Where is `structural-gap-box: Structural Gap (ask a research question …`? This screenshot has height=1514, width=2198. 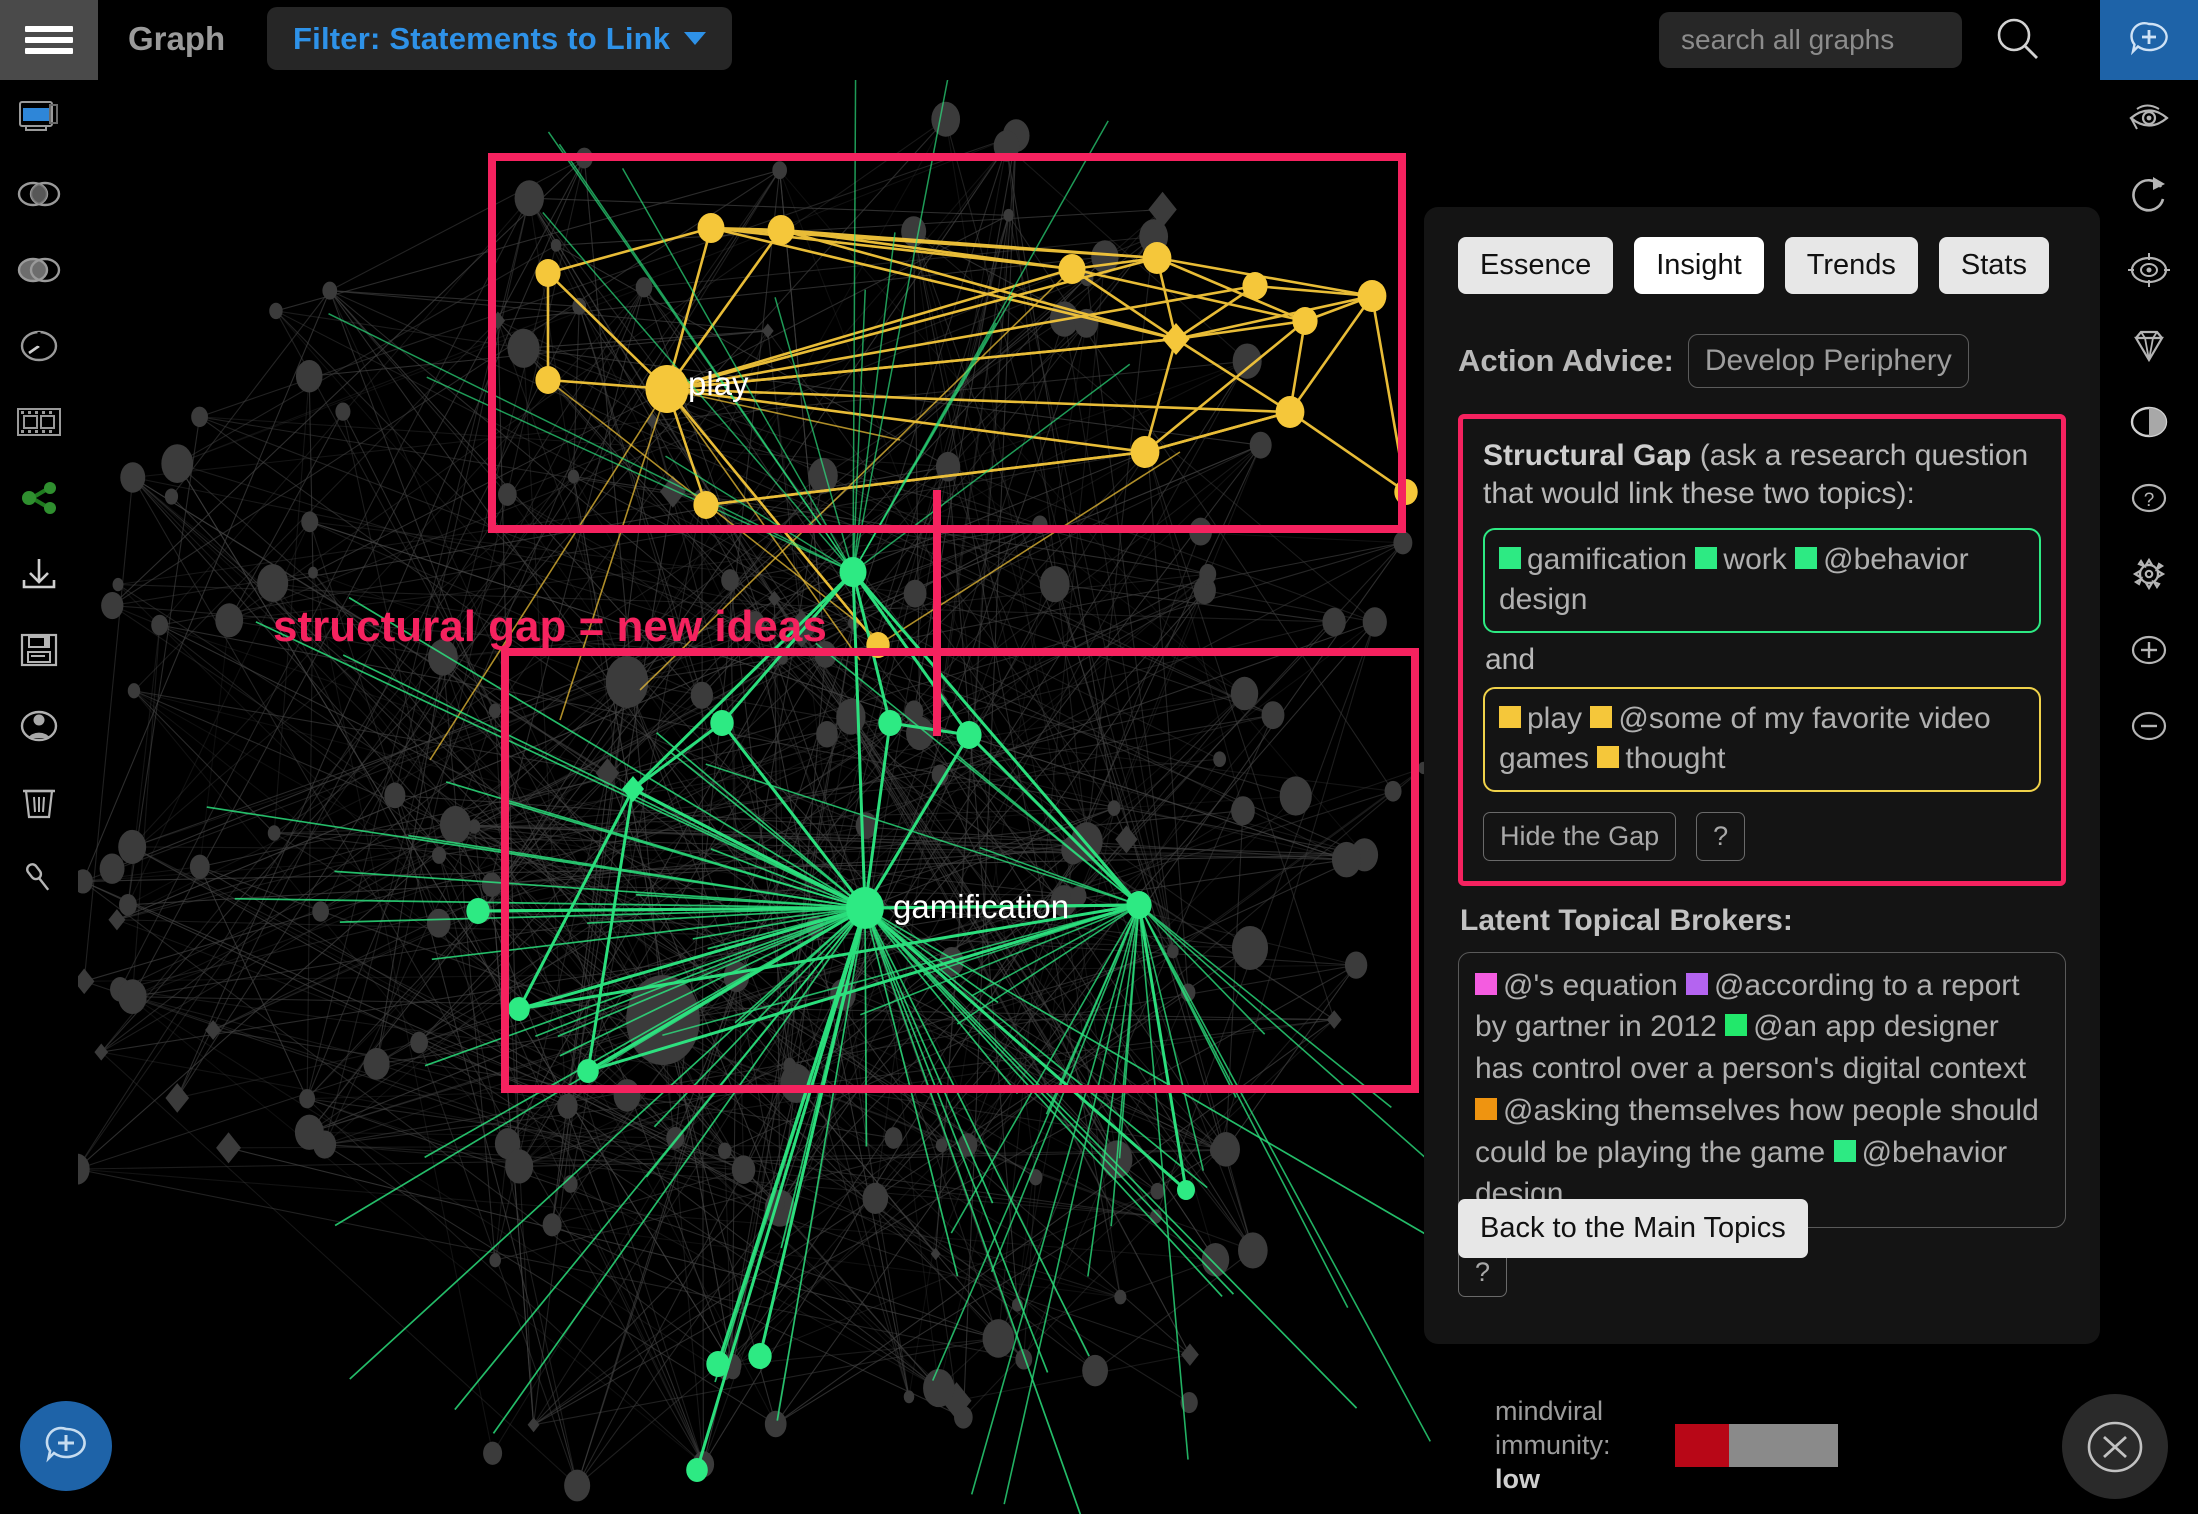
structural-gap-box: Structural Gap (ask a research question … is located at coordinates (1762, 650).